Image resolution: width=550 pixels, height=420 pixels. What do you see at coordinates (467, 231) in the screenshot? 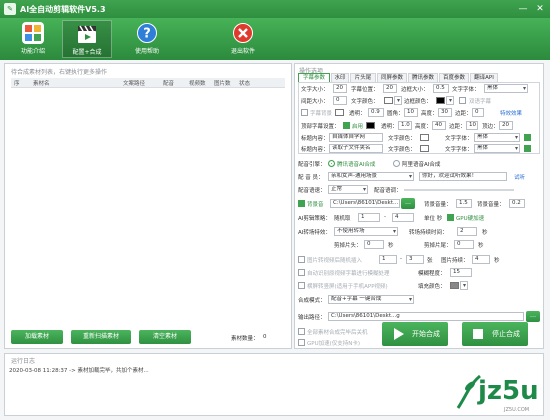
I see `transition-duration-input: 2` at bounding box center [467, 231].